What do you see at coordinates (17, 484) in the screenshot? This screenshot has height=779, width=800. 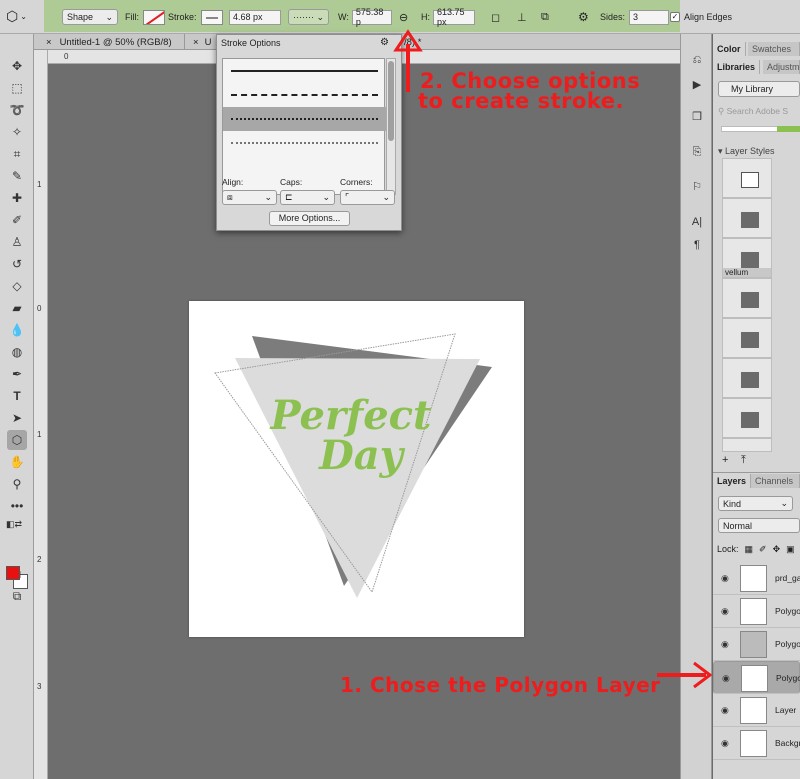 I see `zoom-tool-icon: ⚲` at bounding box center [17, 484].